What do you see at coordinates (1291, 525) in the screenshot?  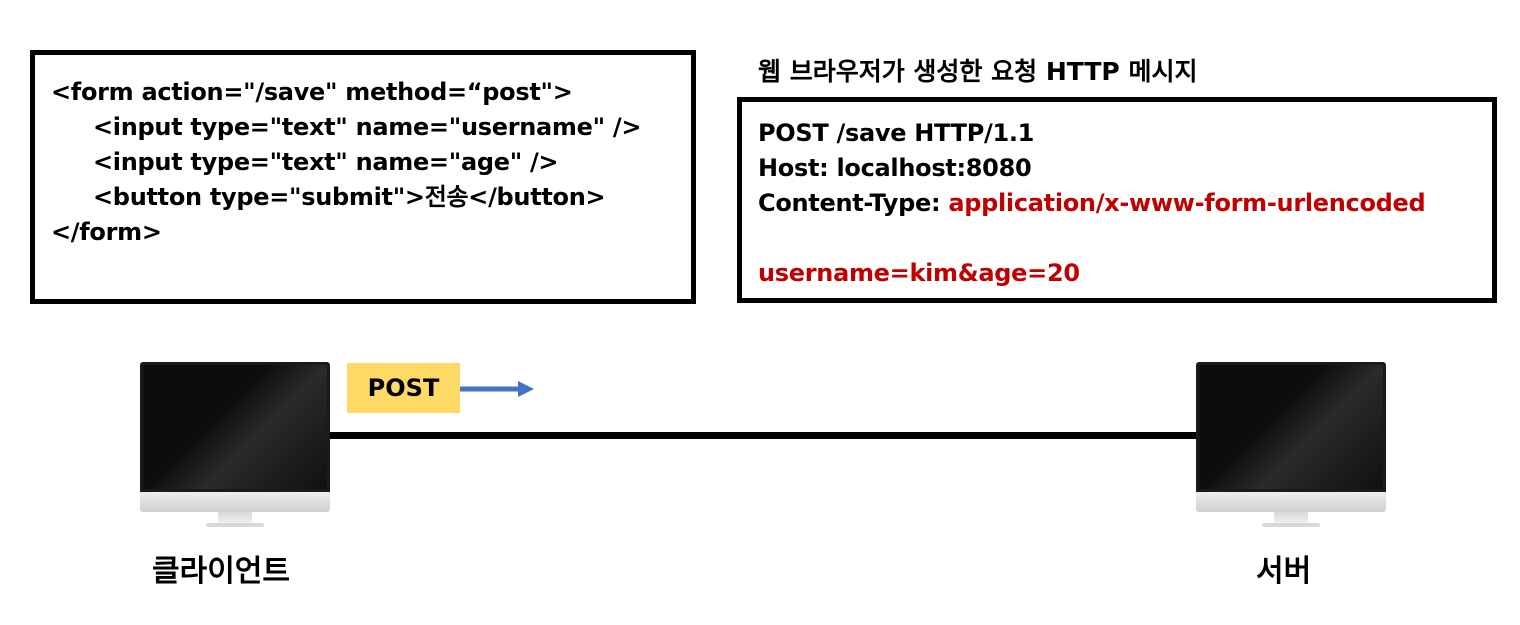 I see `server-base` at bounding box center [1291, 525].